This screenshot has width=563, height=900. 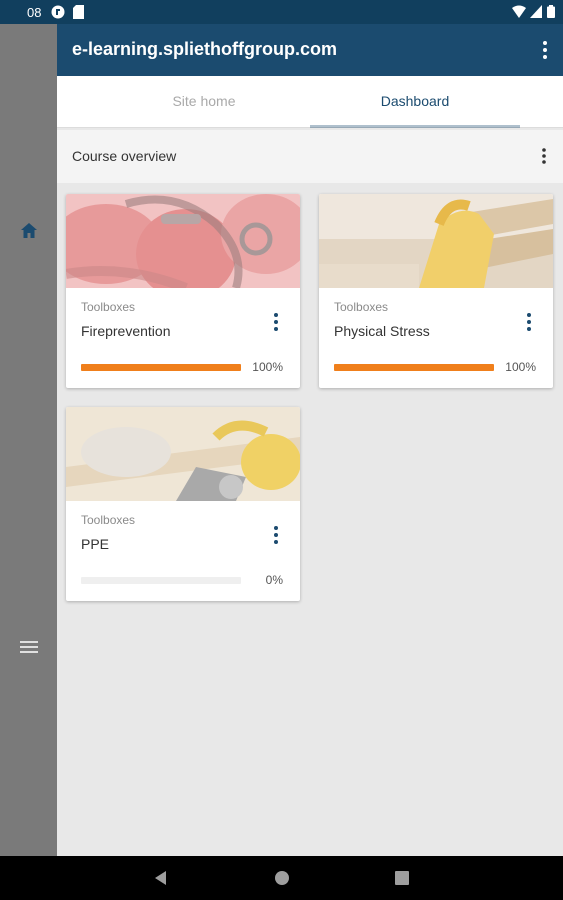 What do you see at coordinates (126, 331) in the screenshot?
I see `course-name: Fireprevention` at bounding box center [126, 331].